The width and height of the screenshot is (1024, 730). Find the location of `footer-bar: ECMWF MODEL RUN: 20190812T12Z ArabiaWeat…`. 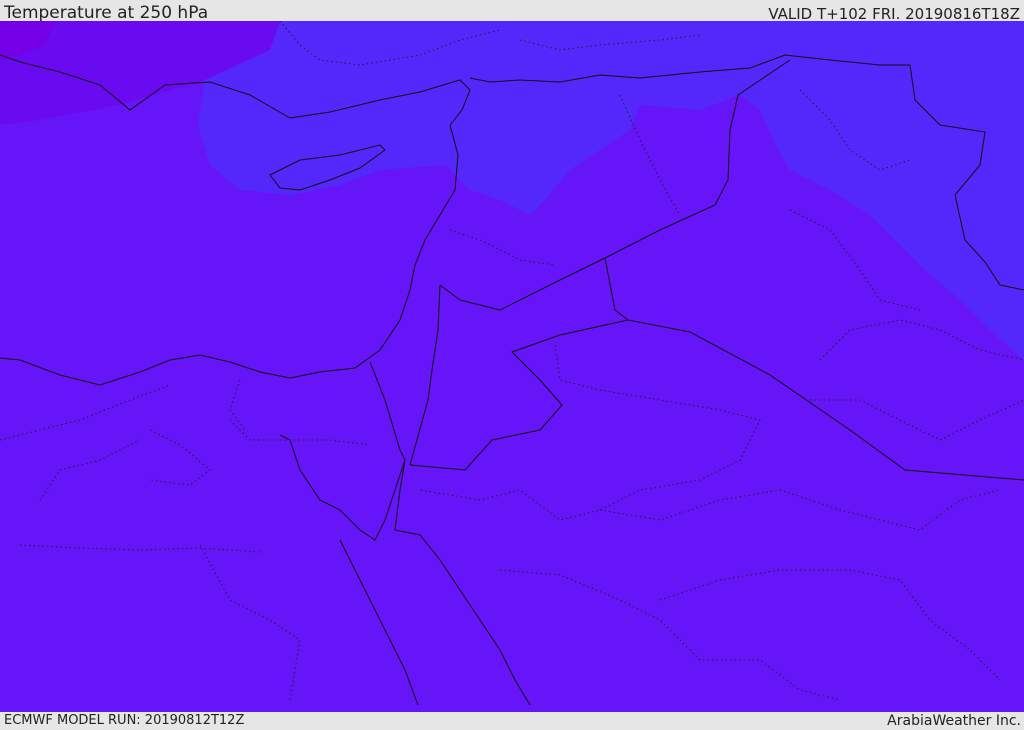

footer-bar: ECMWF MODEL RUN: 20190812T12Z ArabiaWeat… is located at coordinates (512, 720).